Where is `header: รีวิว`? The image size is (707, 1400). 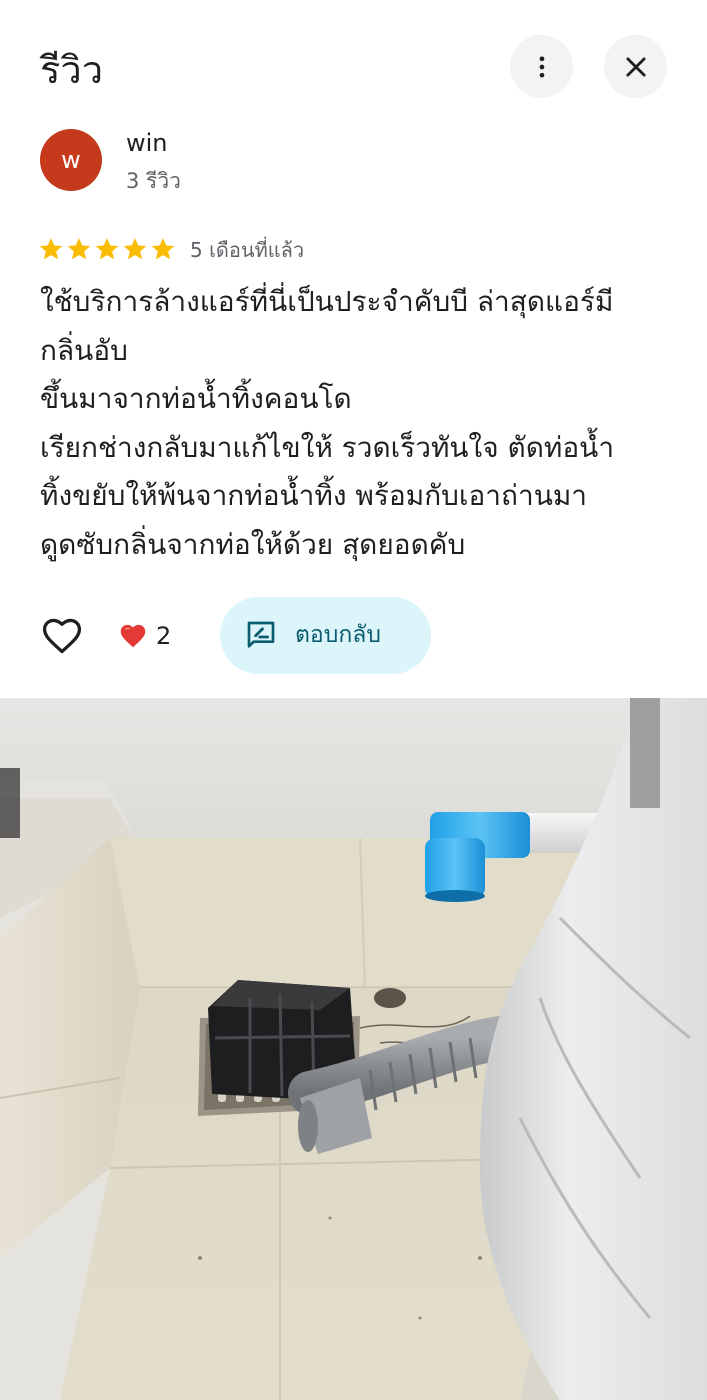
header: รีวิว is located at coordinates (353, 60).